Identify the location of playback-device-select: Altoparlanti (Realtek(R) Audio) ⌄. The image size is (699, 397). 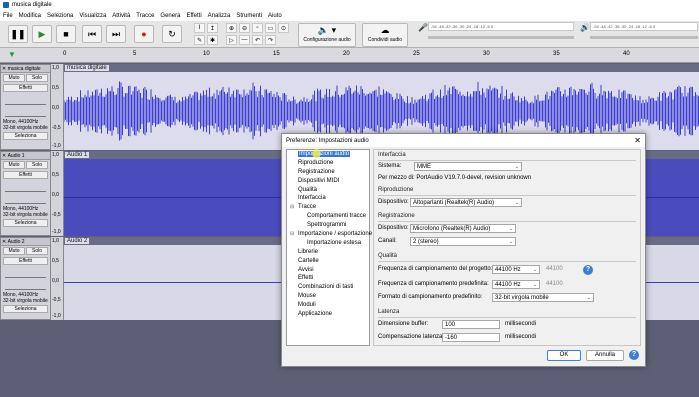
(466, 202).